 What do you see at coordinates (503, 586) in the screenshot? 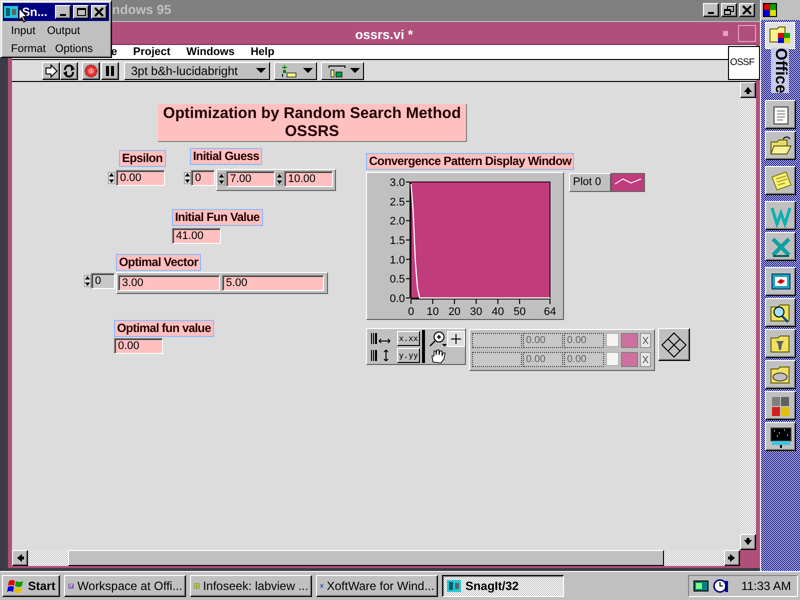
I see `taskbar-button: SnagIt/32` at bounding box center [503, 586].